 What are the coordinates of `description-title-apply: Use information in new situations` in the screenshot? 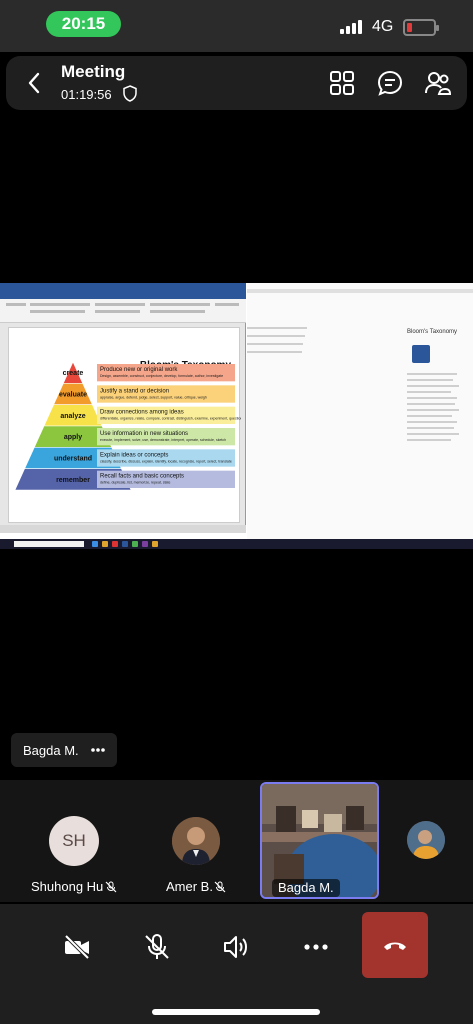 It's located at (144, 434).